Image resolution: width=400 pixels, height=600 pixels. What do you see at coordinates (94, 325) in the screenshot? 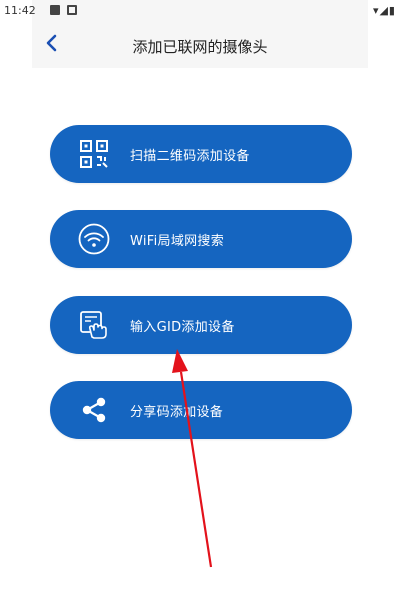
I see `tap-screen-icon` at bounding box center [94, 325].